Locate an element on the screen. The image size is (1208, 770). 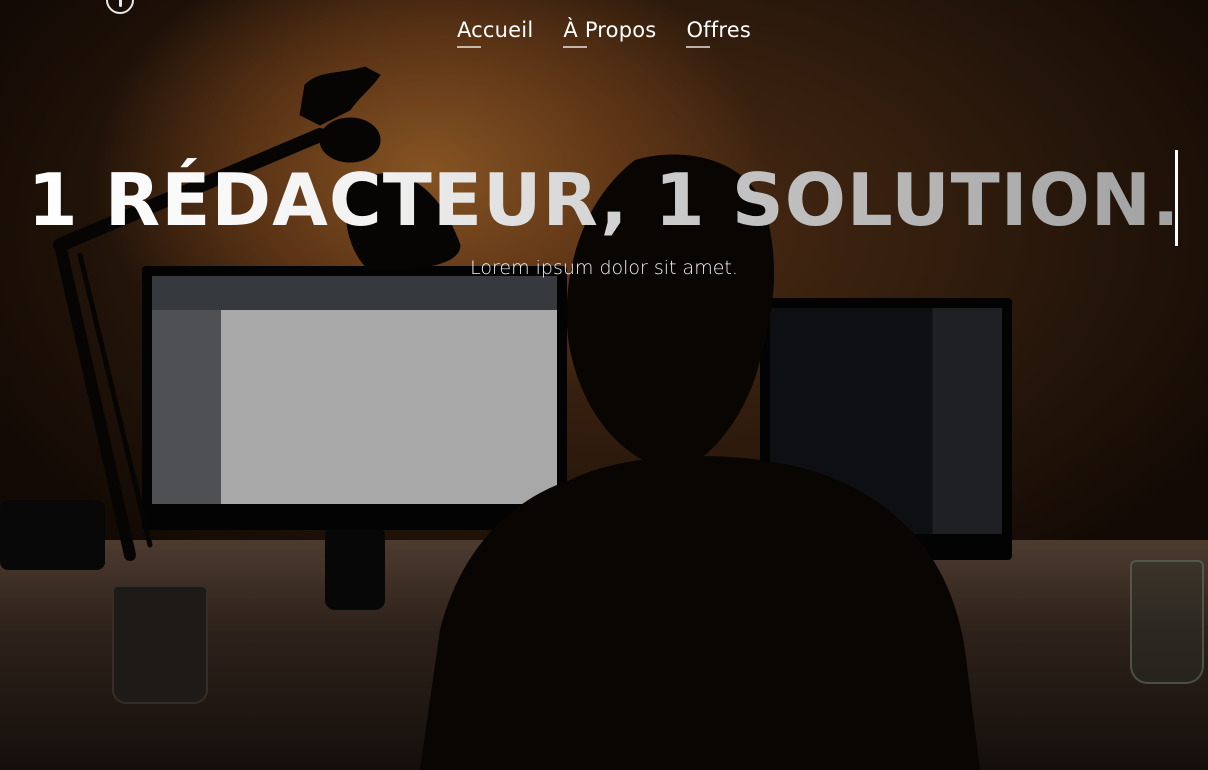
hero-headline-container: 1 RÉDACTEUR, 1 SOLUTION. is located at coordinates (604, 200).